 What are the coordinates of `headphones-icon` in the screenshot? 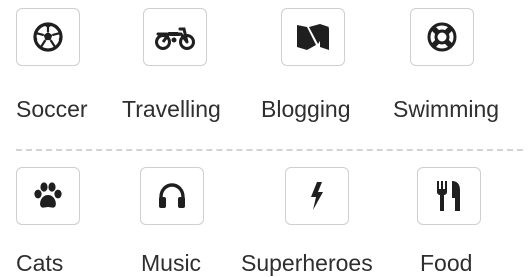 It's located at (172, 196).